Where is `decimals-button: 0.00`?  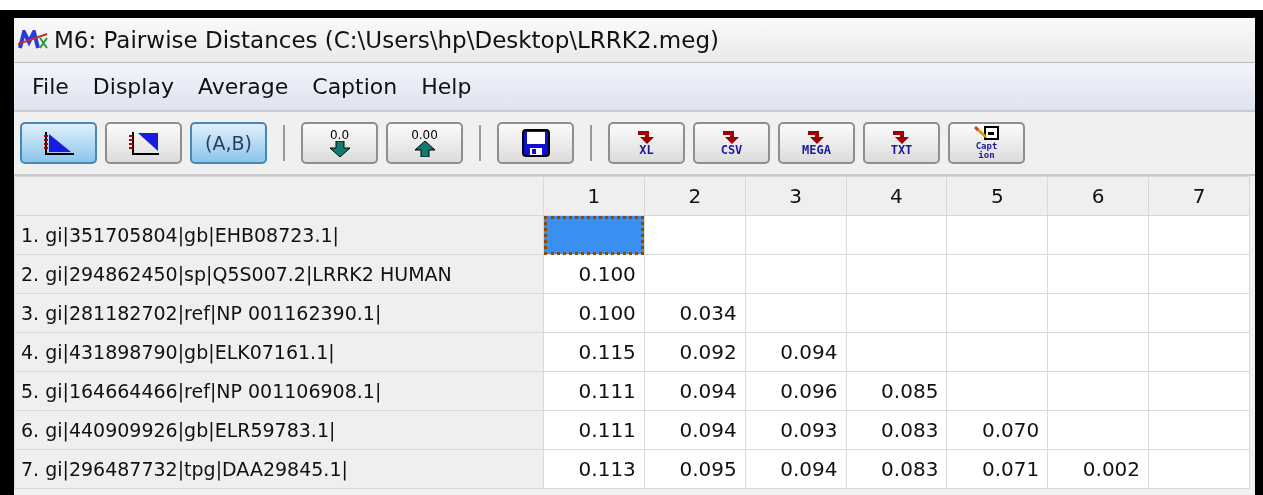
decimals-button: 0.00 is located at coordinates (424, 143).